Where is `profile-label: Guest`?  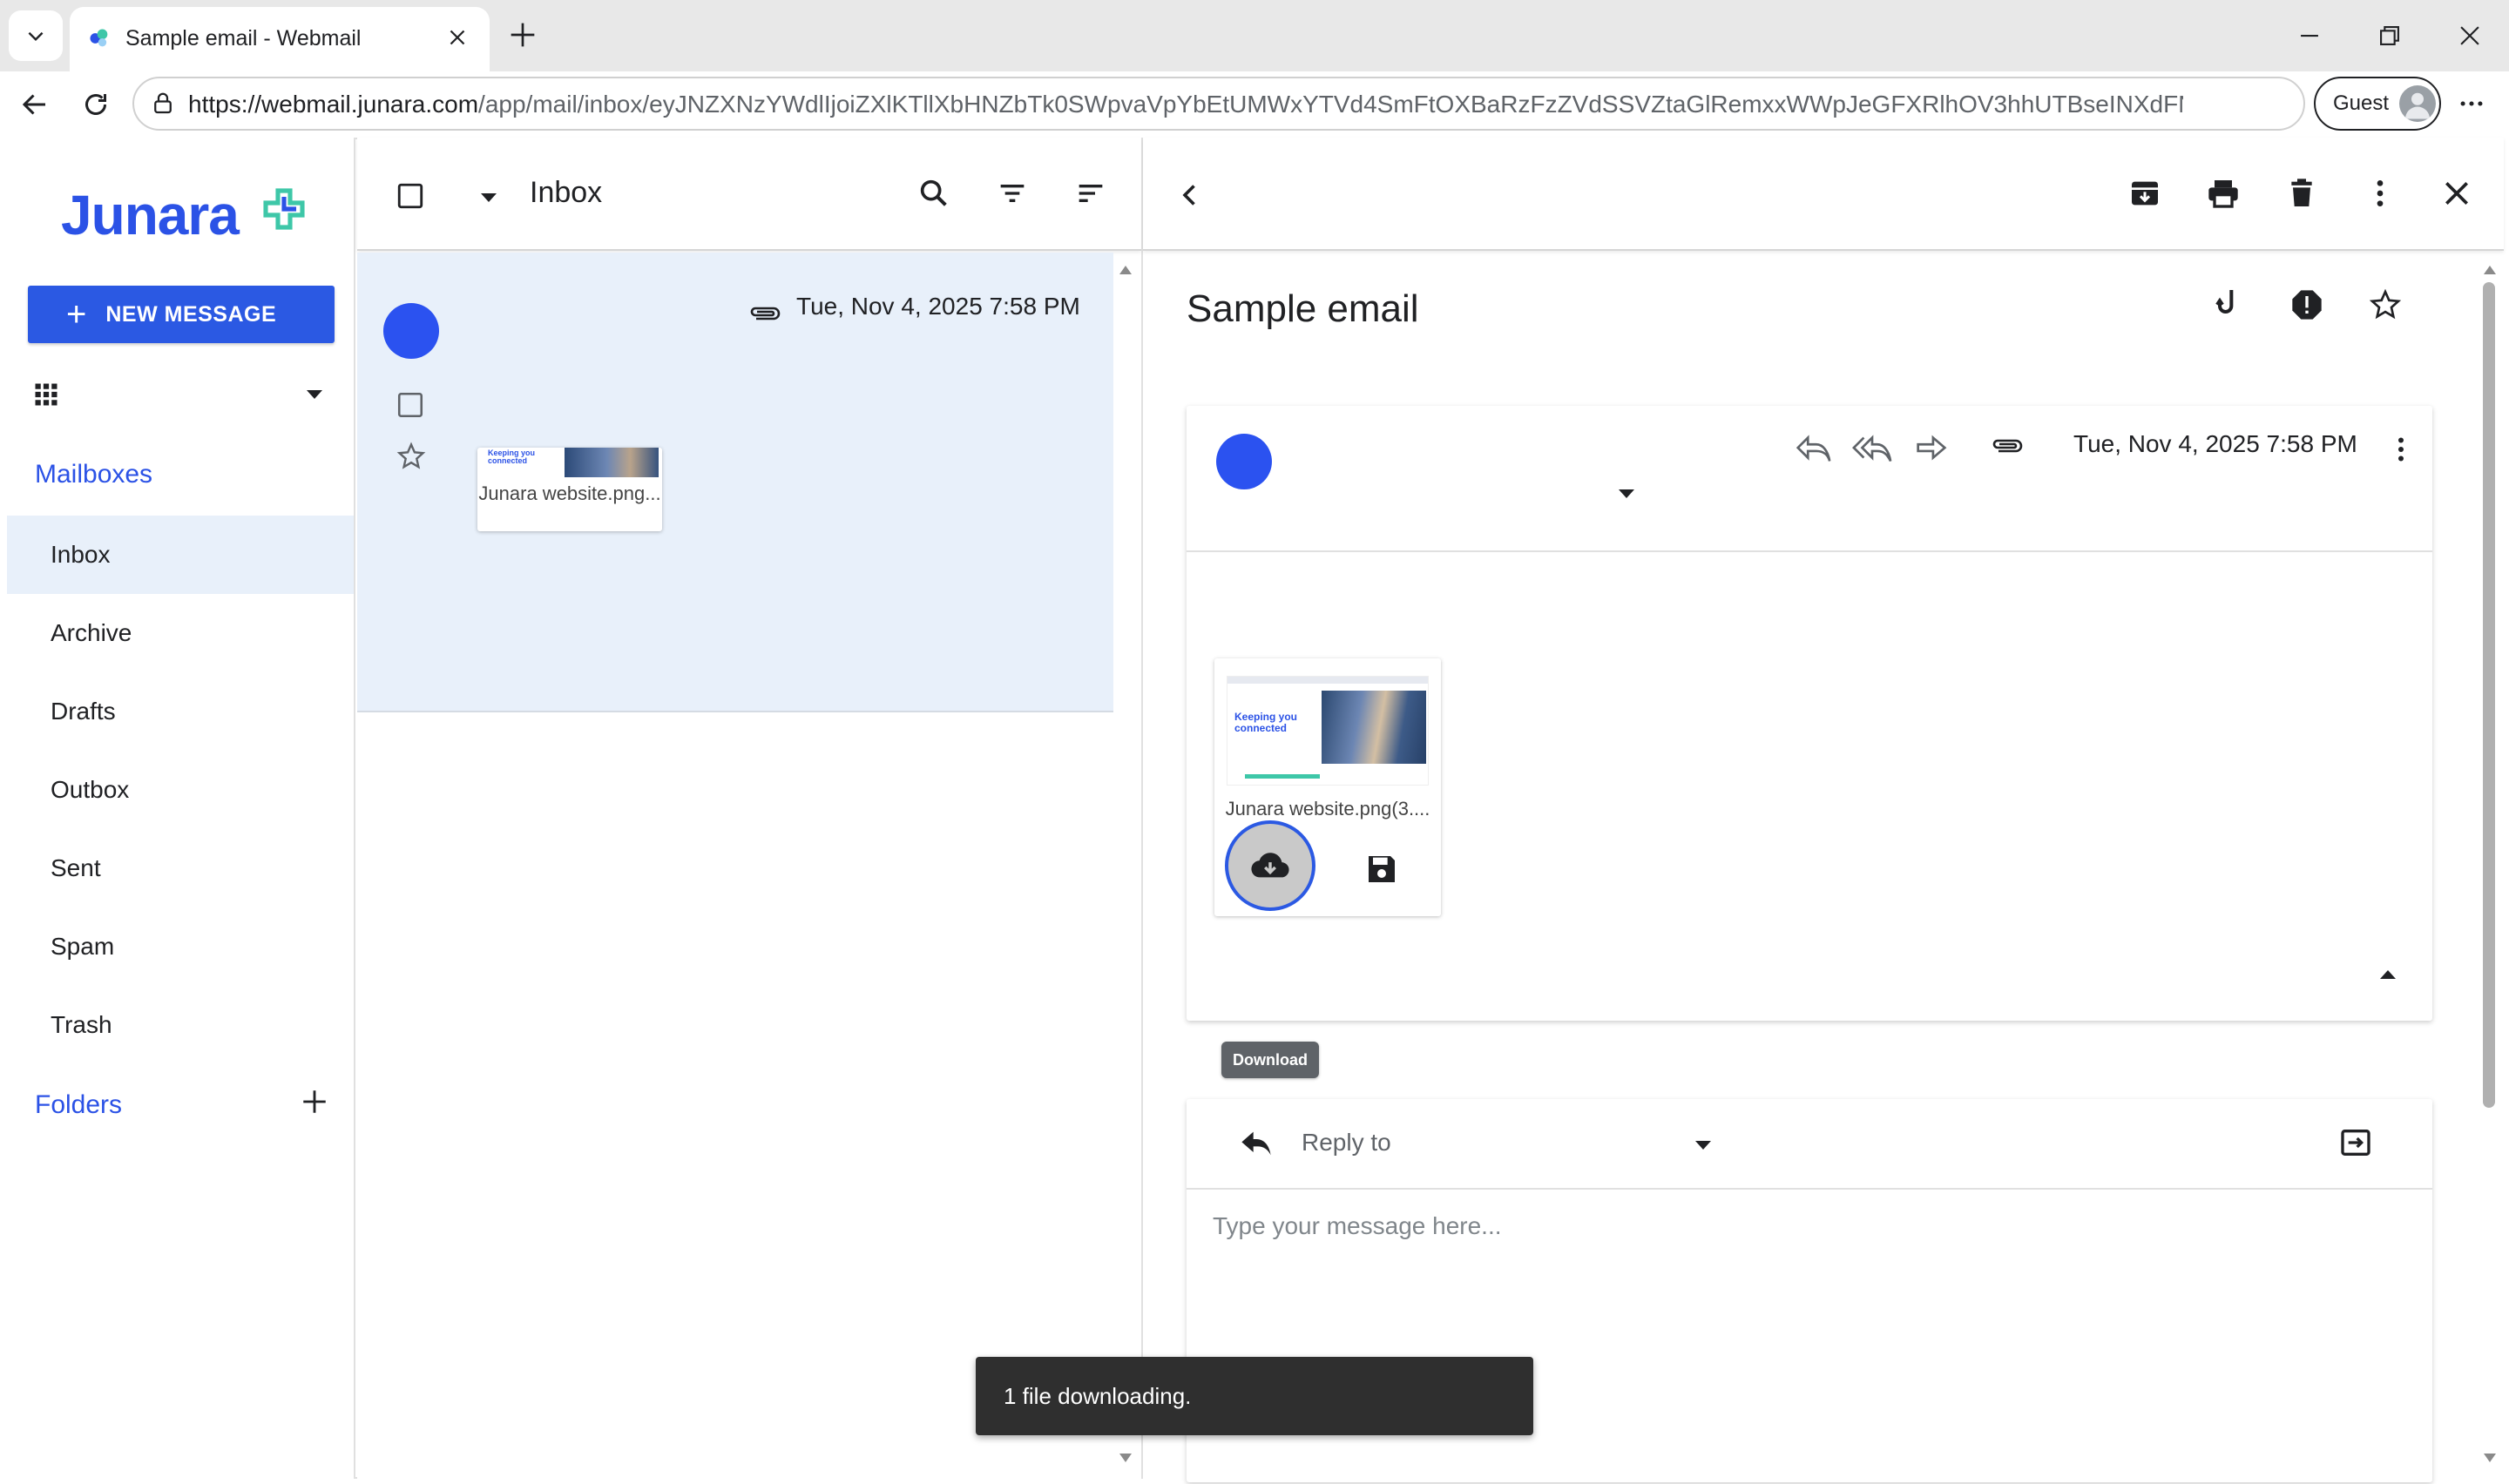
profile-label: Guest is located at coordinates (2361, 103).